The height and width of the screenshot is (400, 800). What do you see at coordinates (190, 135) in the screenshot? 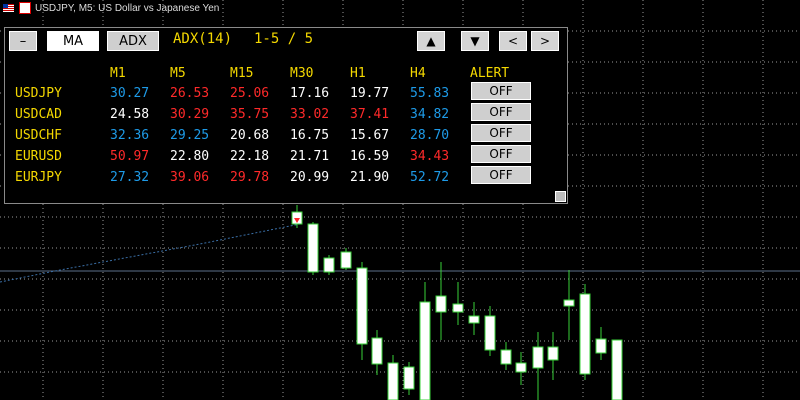
I see `adx-value: 29.25` at bounding box center [190, 135].